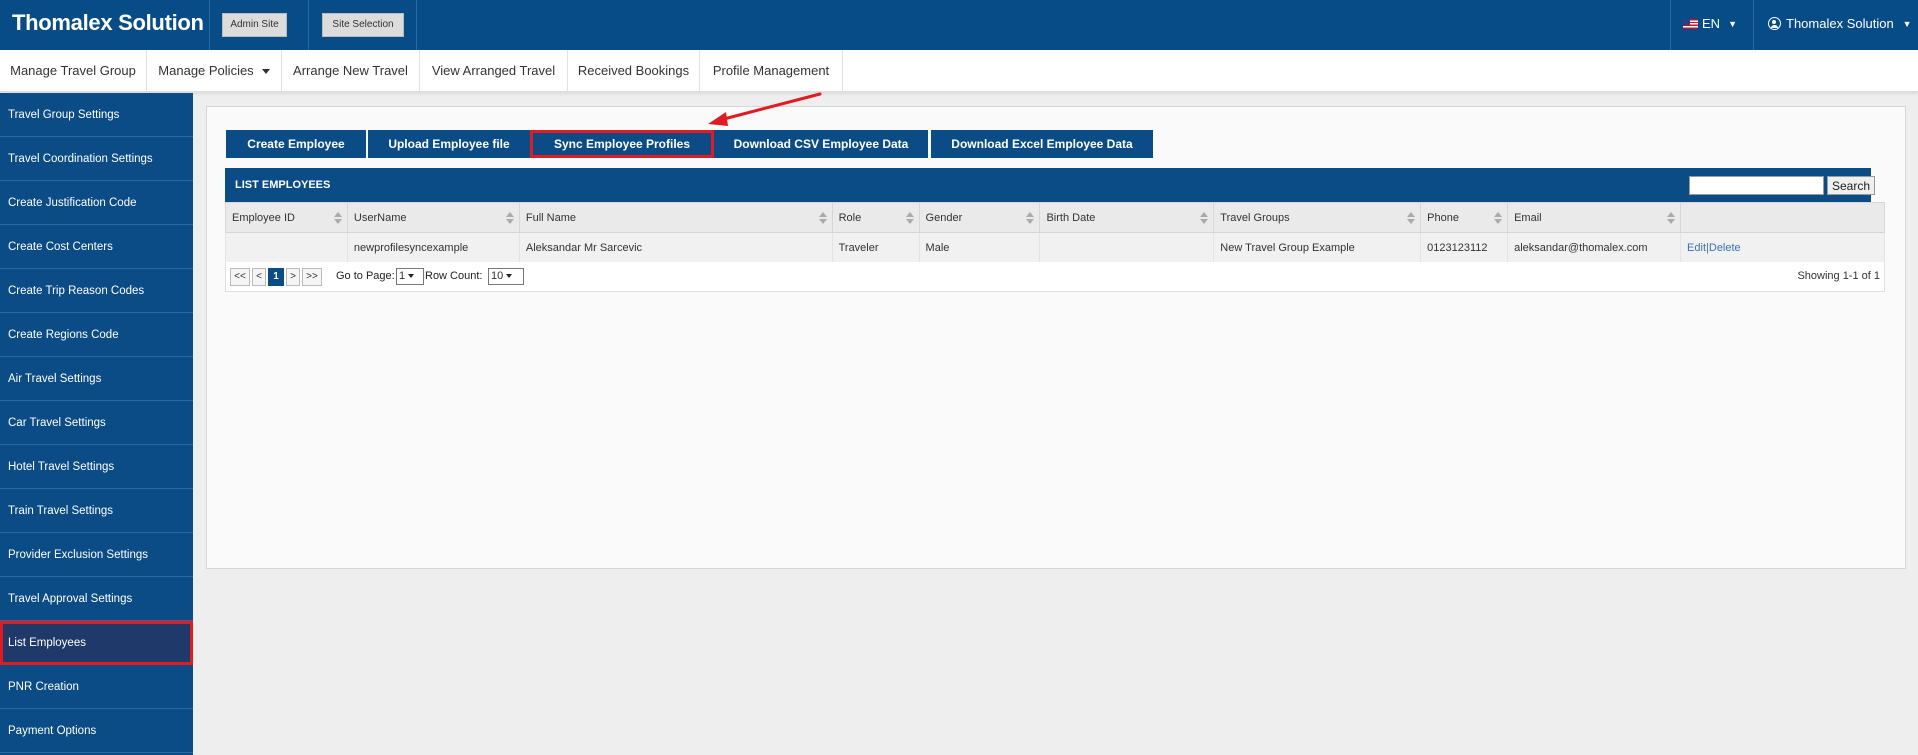 The height and width of the screenshot is (755, 1918). I want to click on admin-site-button: Admin Site, so click(254, 25).